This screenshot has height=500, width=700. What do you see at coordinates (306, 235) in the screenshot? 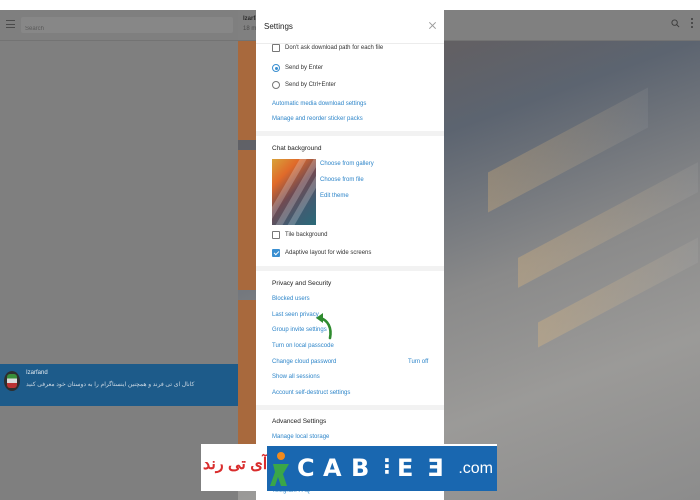
I see `tile-background-label: Tile background` at bounding box center [306, 235].